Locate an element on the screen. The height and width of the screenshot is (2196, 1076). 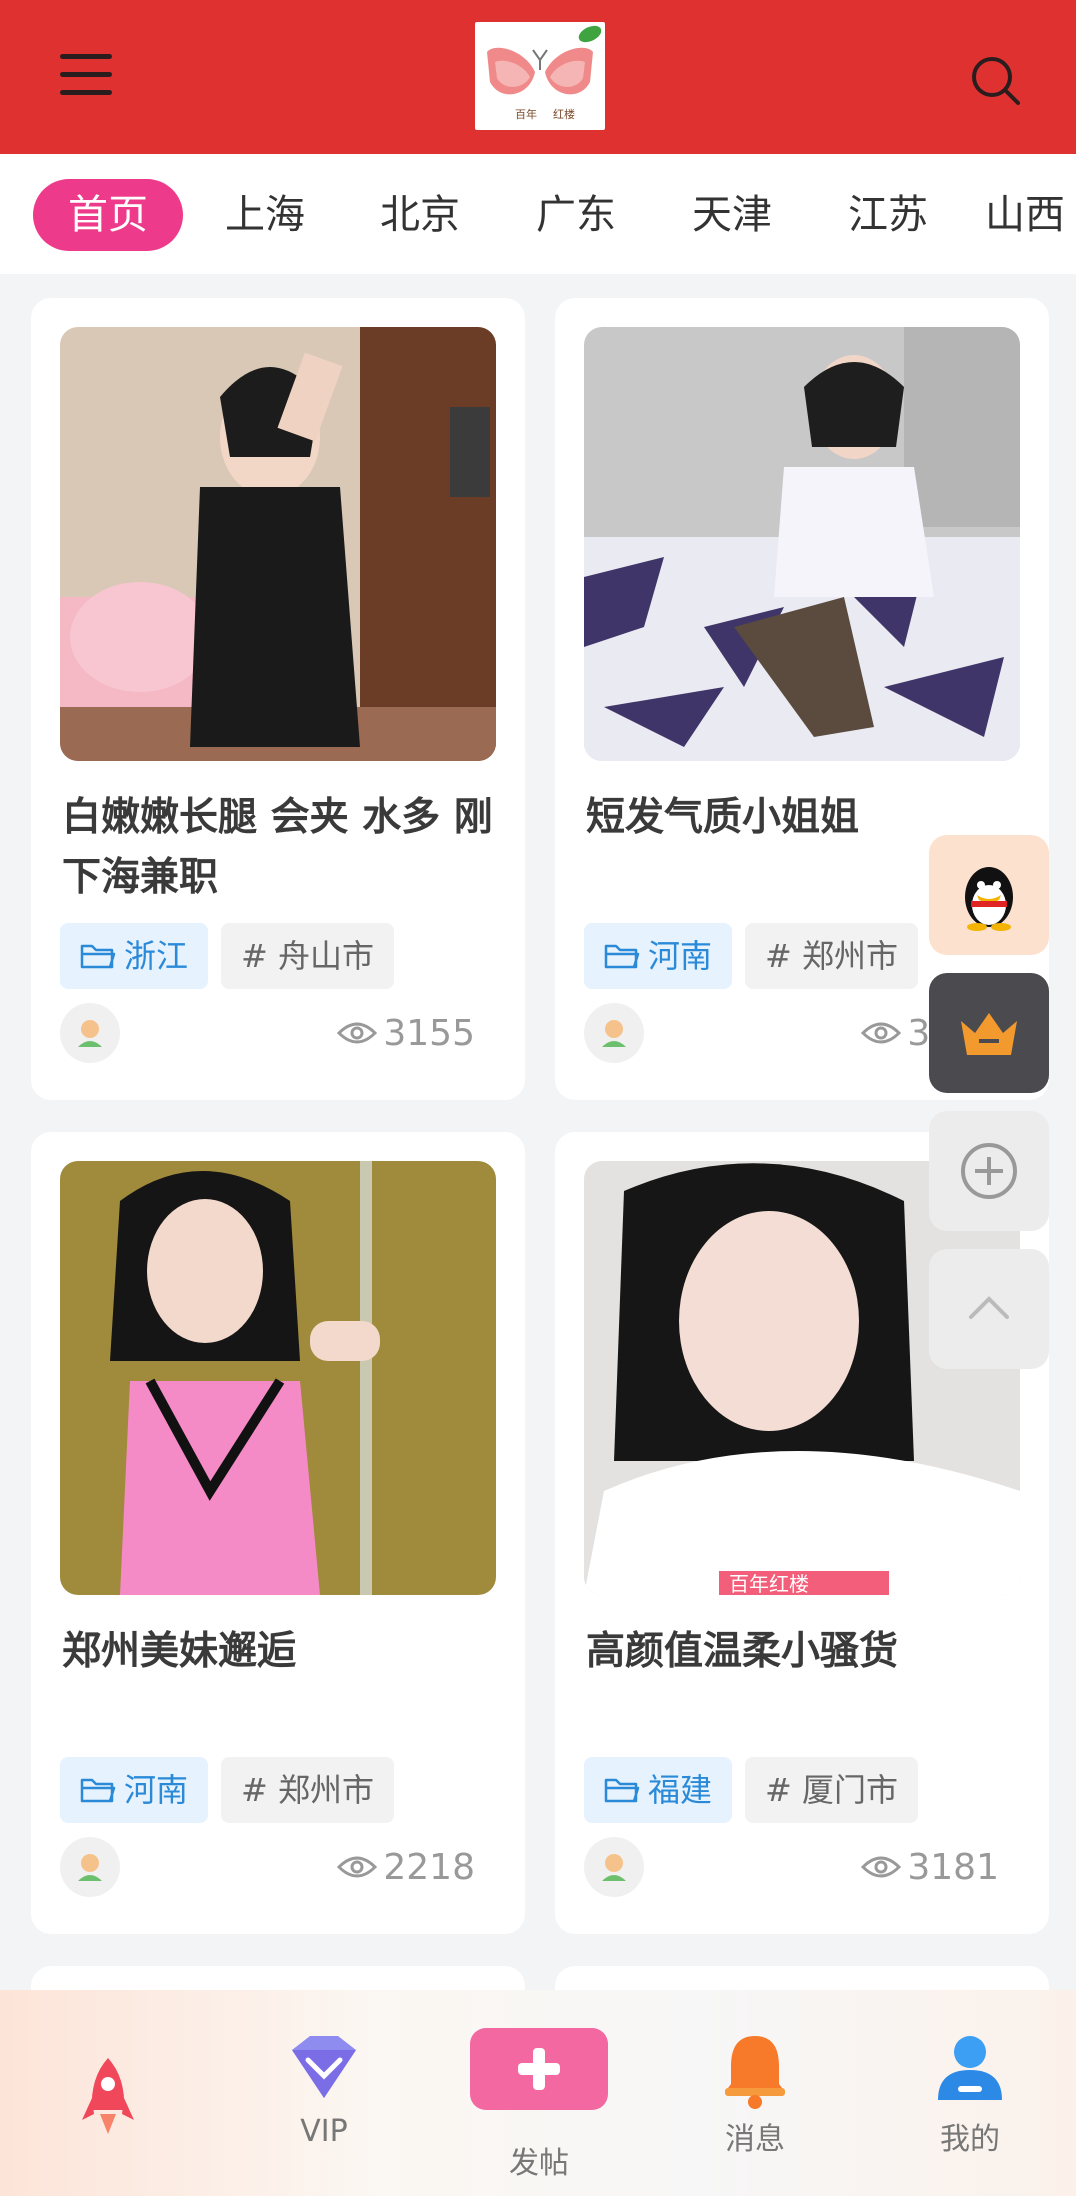
top-header: 百年 红楼 is located at coordinates (538, 77).